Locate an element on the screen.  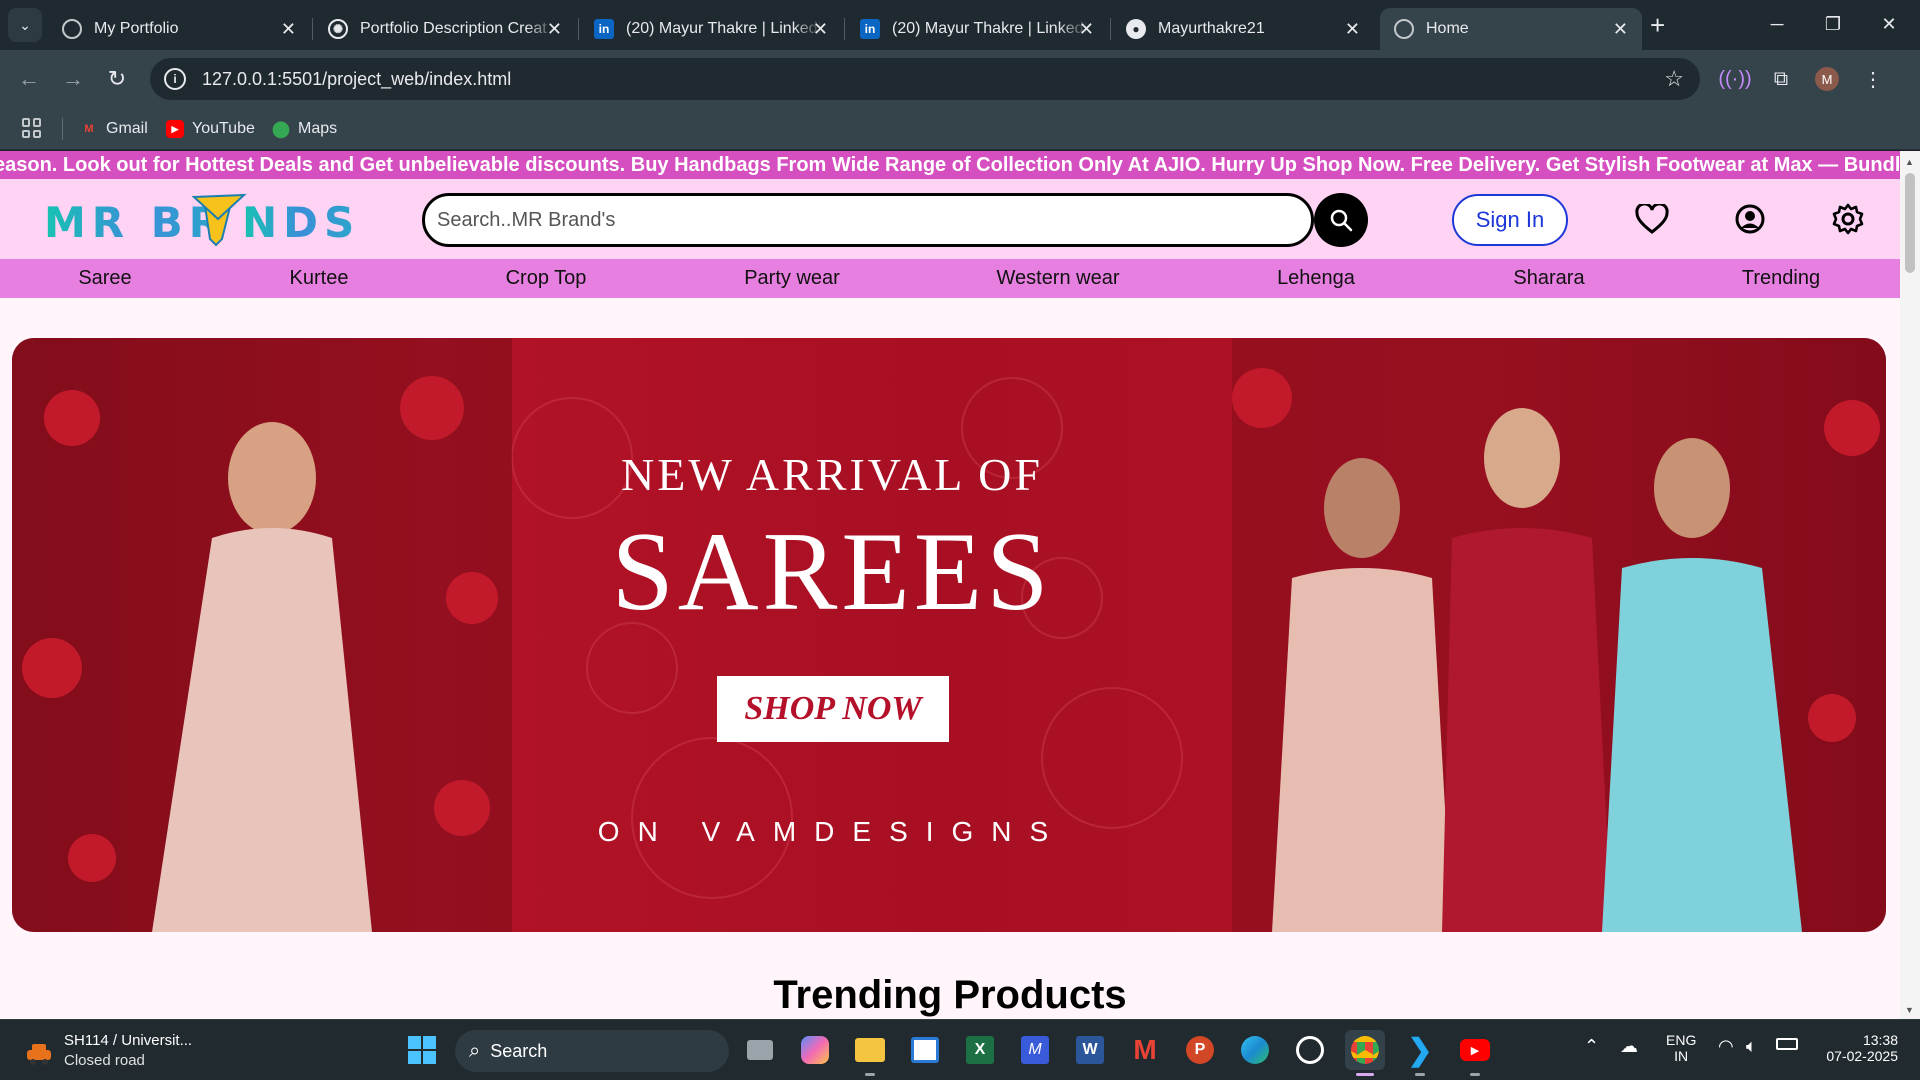
window-close-icon: ✕ is located at coordinates (1889, 24).